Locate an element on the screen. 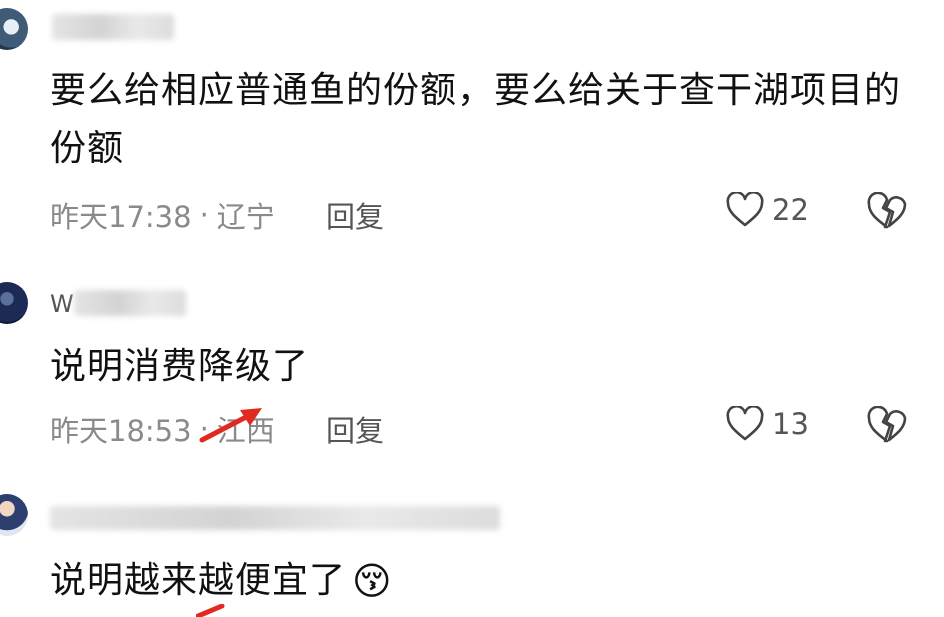  comment-text: 要么给相应普通鱼的份额，要么给关于查干湖项目的份额 is located at coordinates (476, 119).